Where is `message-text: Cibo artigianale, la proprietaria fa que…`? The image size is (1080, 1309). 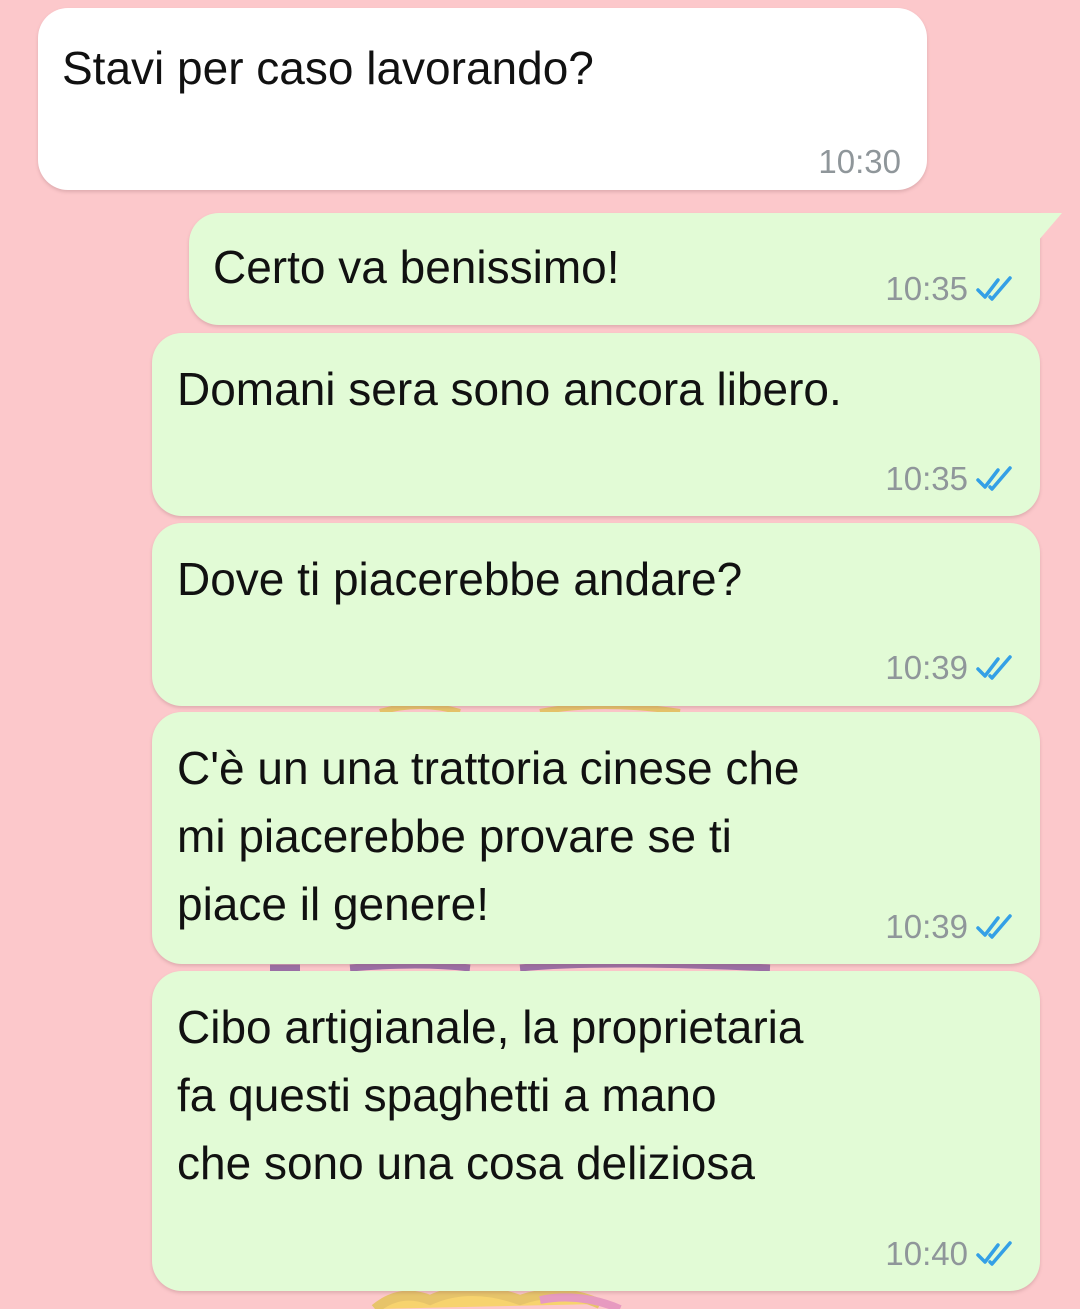
message-text: Cibo artigianale, la proprietaria fa que… is located at coordinates (490, 1095).